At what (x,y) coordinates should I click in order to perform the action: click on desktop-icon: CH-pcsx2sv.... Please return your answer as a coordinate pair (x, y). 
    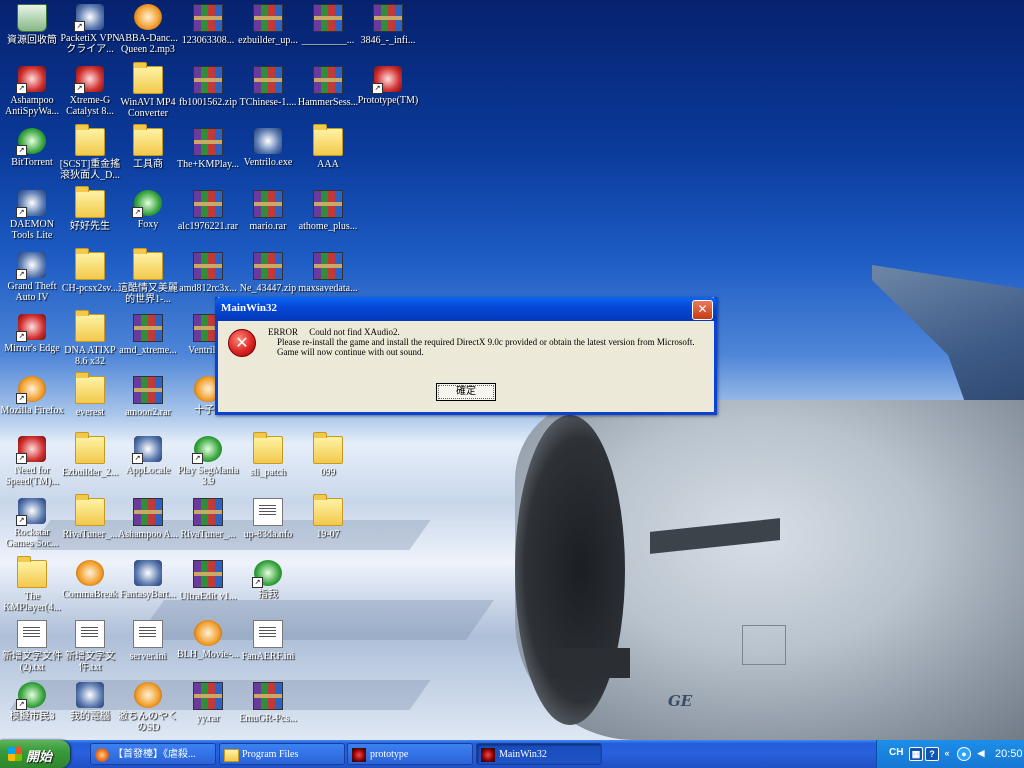
    Looking at the image, I should click on (90, 271).